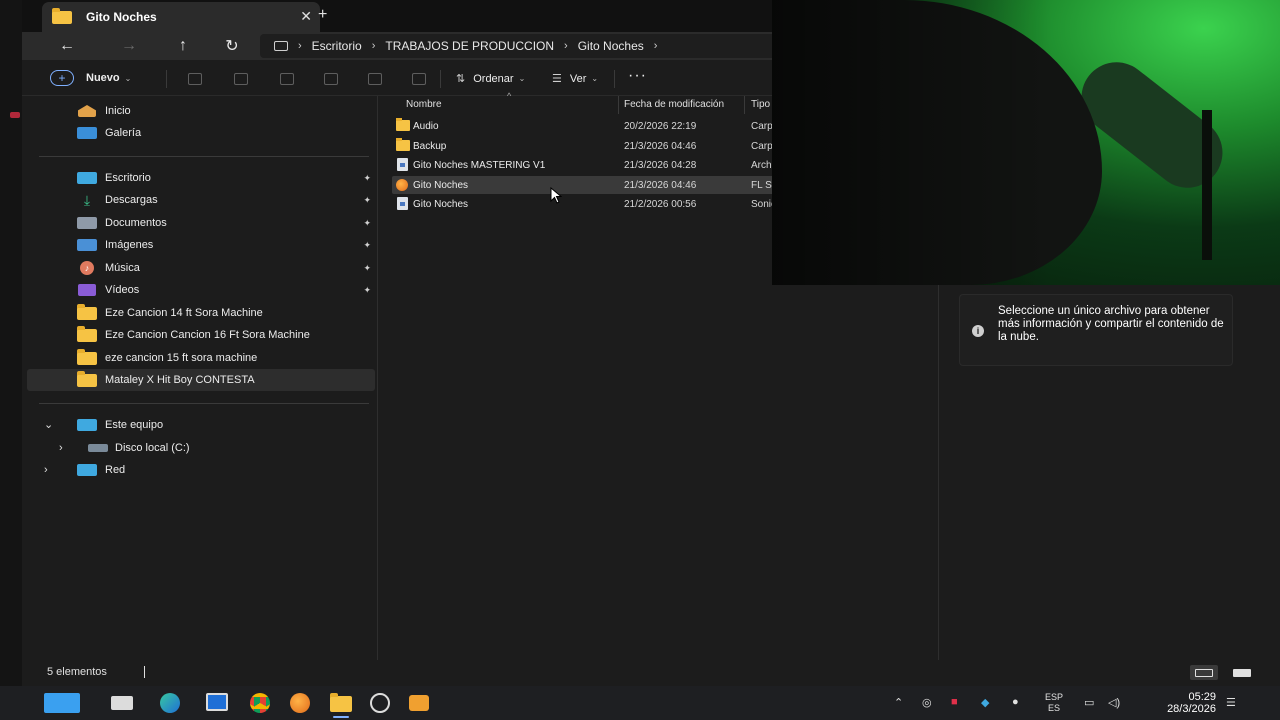 The width and height of the screenshot is (1280, 720). What do you see at coordinates (87, 111) in the screenshot?
I see `home-icon` at bounding box center [87, 111].